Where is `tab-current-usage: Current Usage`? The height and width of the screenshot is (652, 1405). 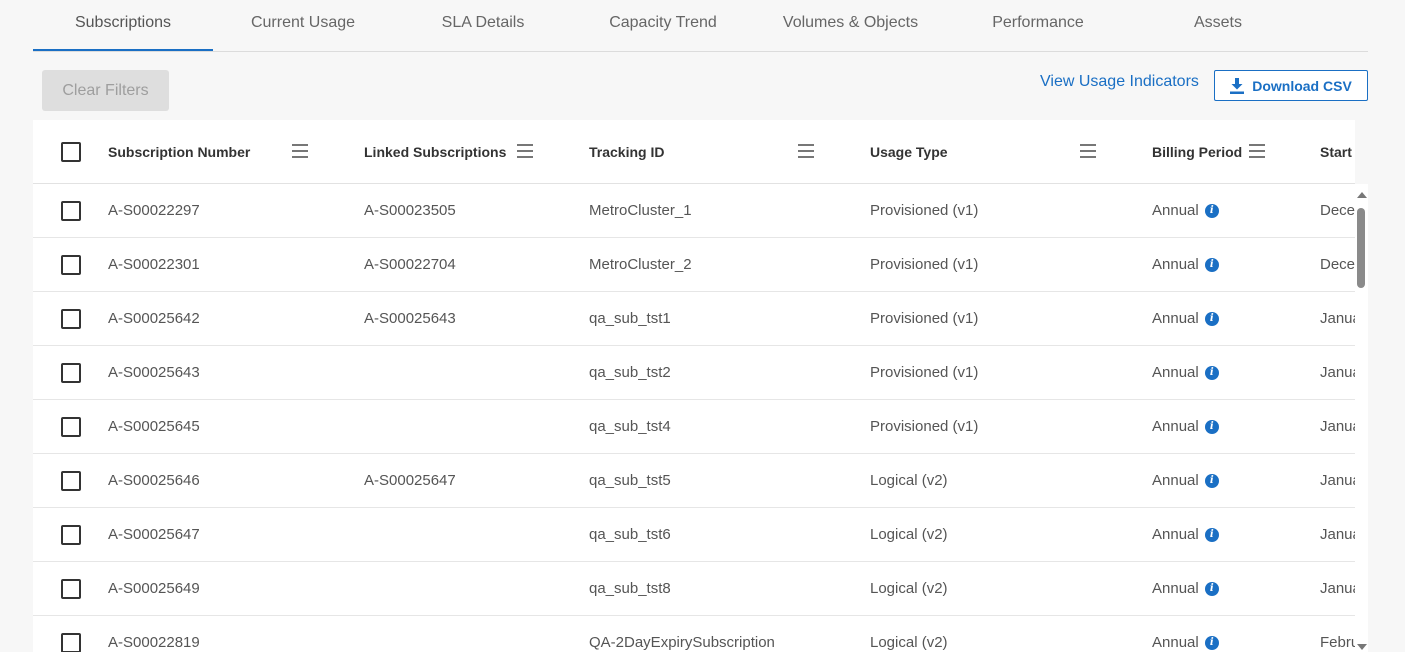 tab-current-usage: Current Usage is located at coordinates (303, 24).